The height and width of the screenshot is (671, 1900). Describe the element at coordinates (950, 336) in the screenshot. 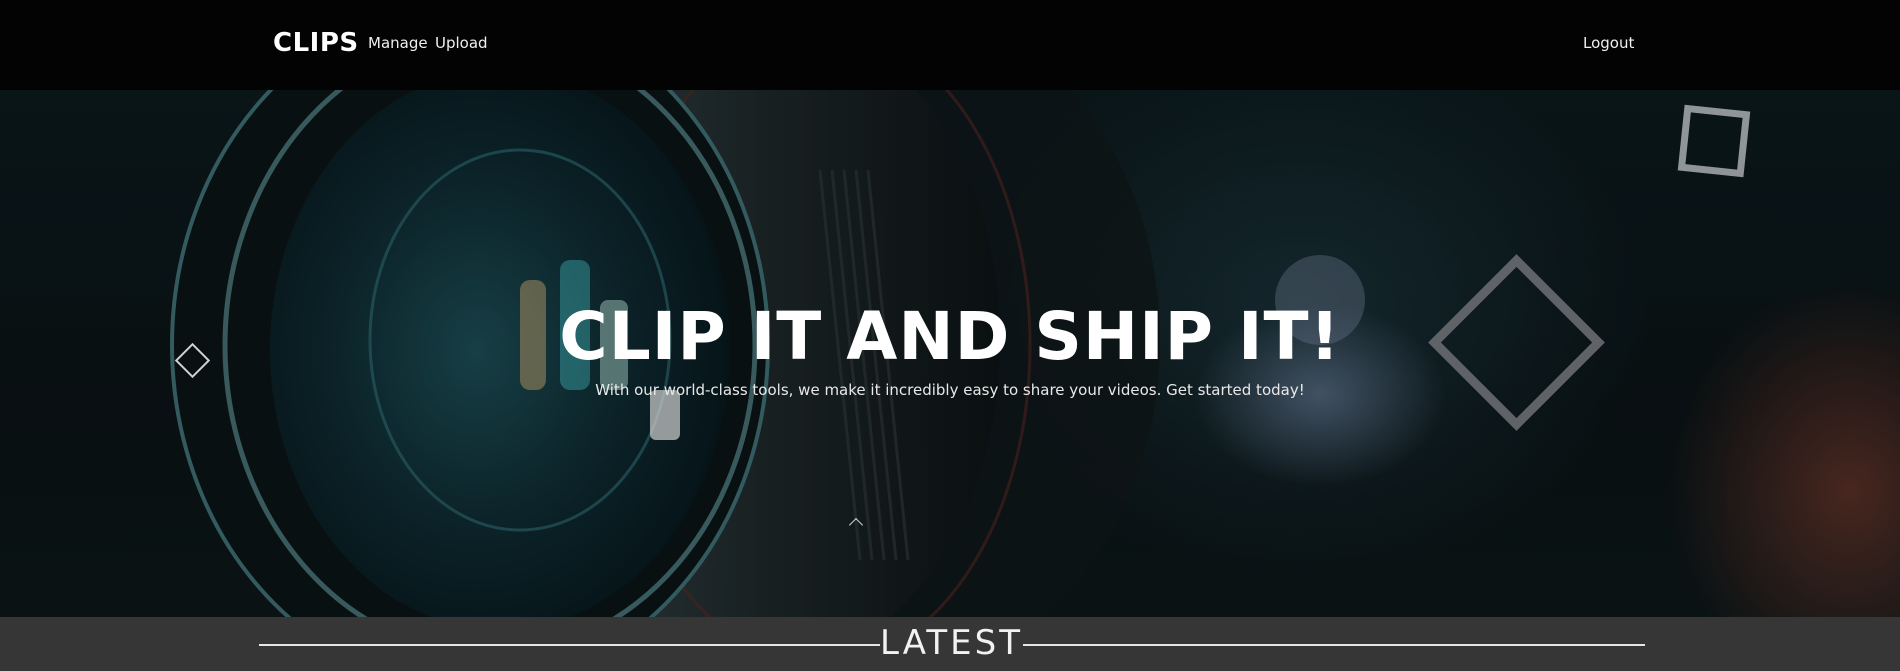

I see `hero-title: CLIP IT AND SHIP IT!` at that location.